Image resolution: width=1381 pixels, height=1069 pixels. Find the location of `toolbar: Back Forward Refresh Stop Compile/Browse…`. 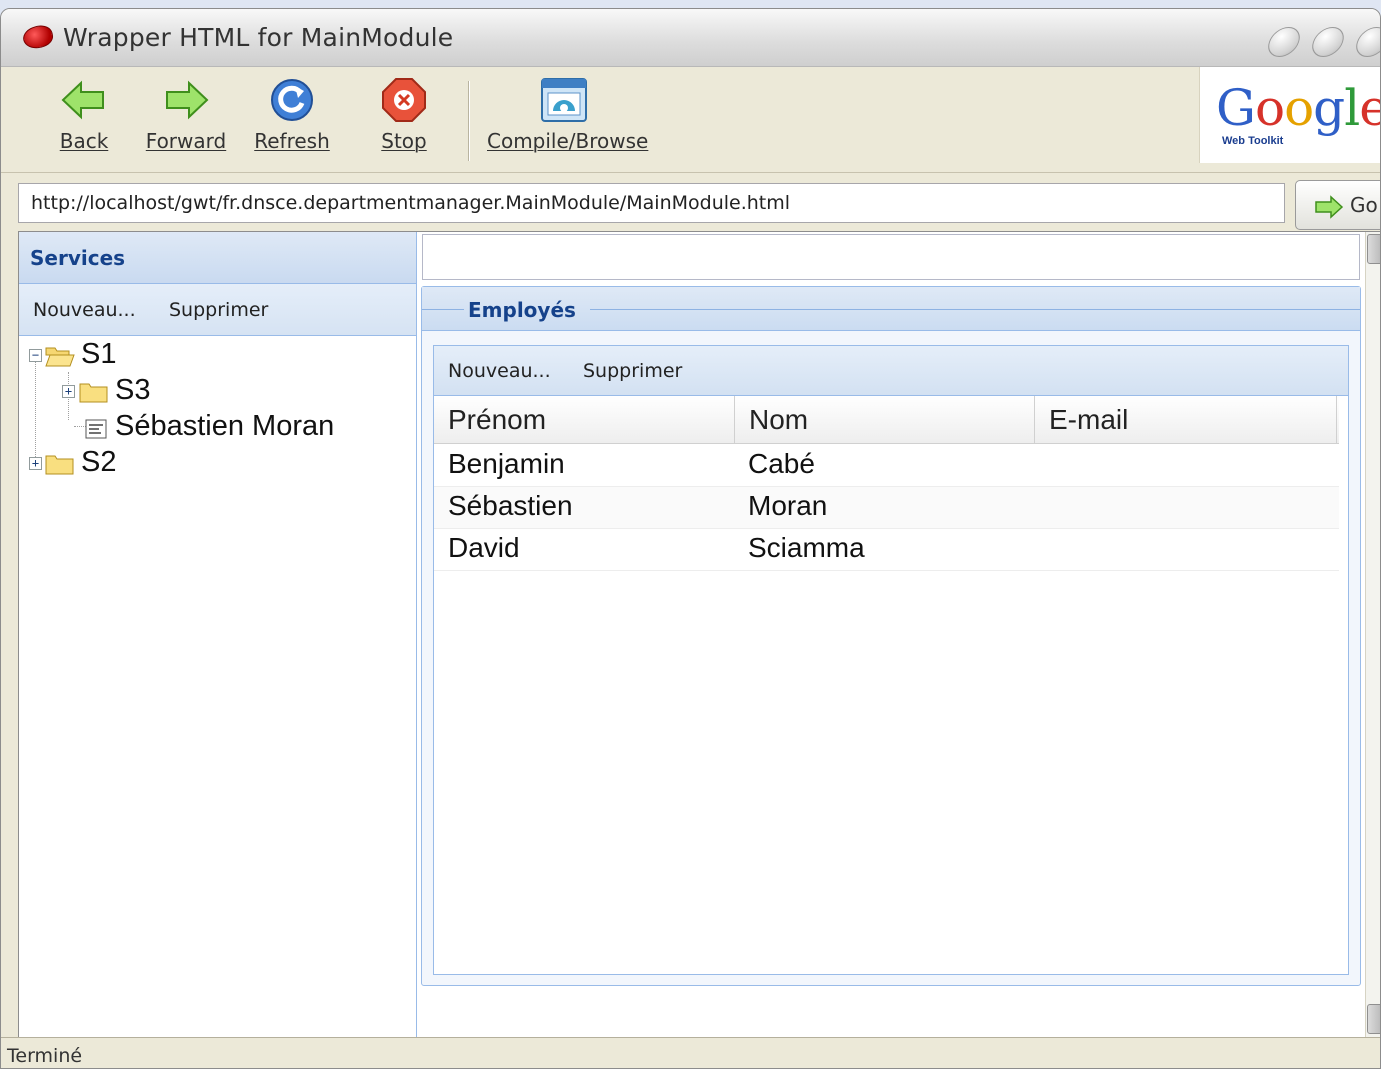

toolbar: Back Forward Refresh Stop Compile/Browse… is located at coordinates (690, 120).